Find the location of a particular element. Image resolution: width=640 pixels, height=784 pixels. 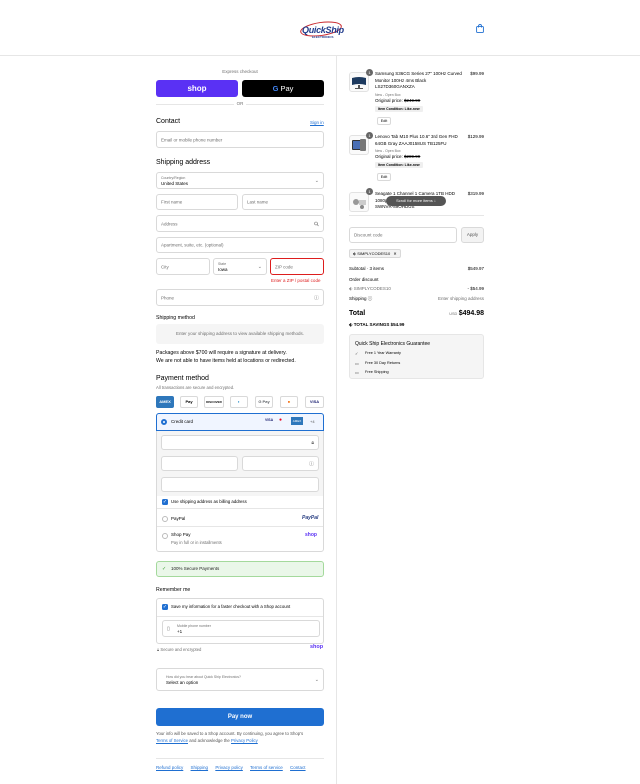

address-field: Address is located at coordinates (240, 223).